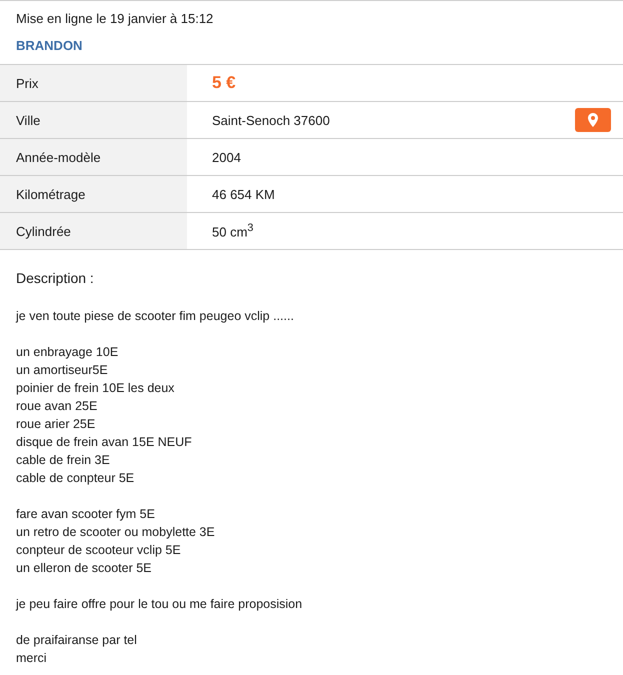 This screenshot has height=675, width=623. Describe the element at coordinates (311, 46) in the screenshot. I see `seller-name: BRANDON` at that location.